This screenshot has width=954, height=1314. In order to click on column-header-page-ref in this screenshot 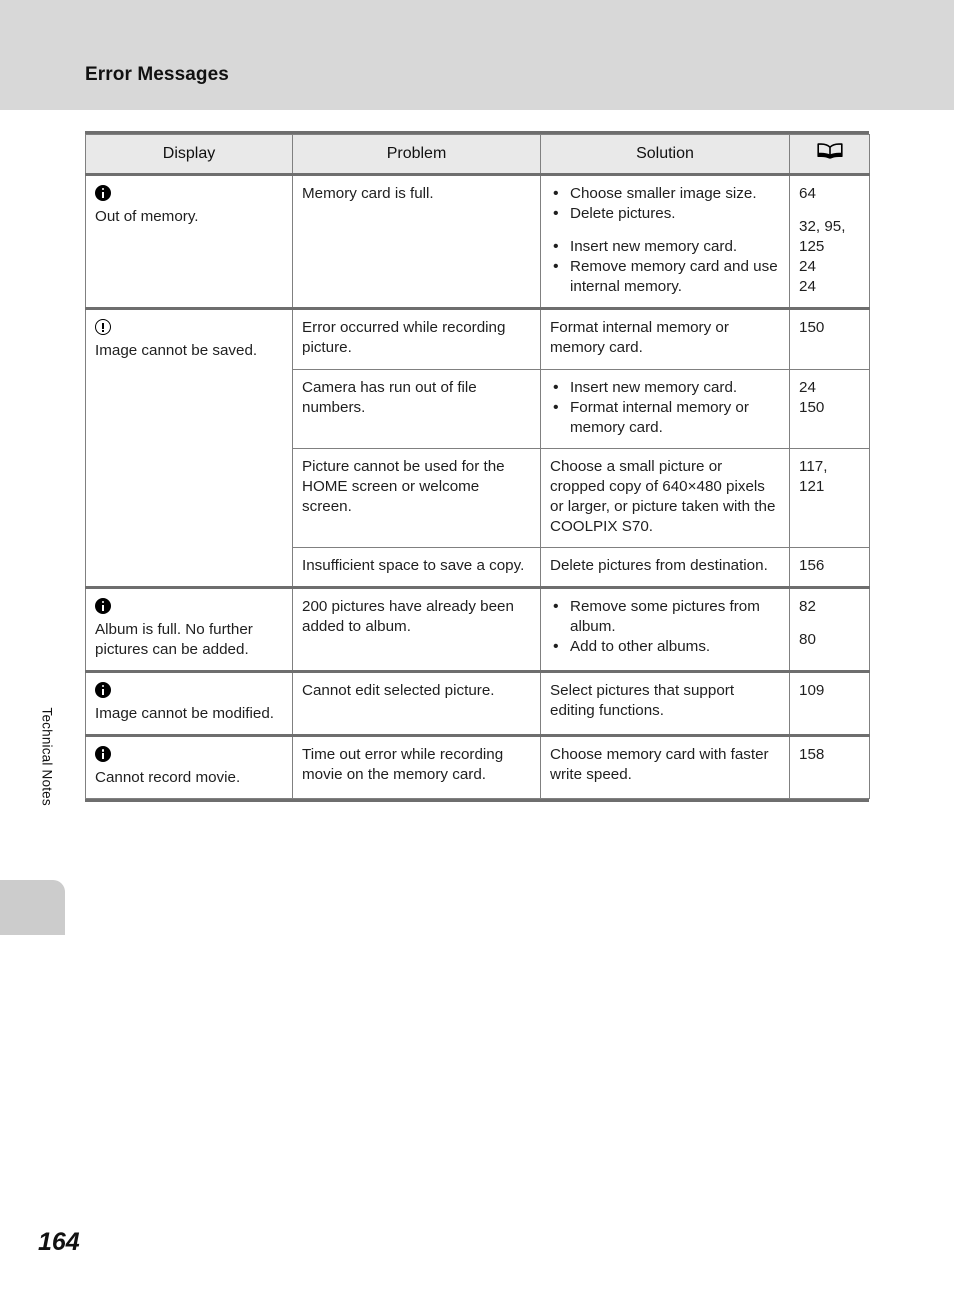, I will do `click(829, 154)`.